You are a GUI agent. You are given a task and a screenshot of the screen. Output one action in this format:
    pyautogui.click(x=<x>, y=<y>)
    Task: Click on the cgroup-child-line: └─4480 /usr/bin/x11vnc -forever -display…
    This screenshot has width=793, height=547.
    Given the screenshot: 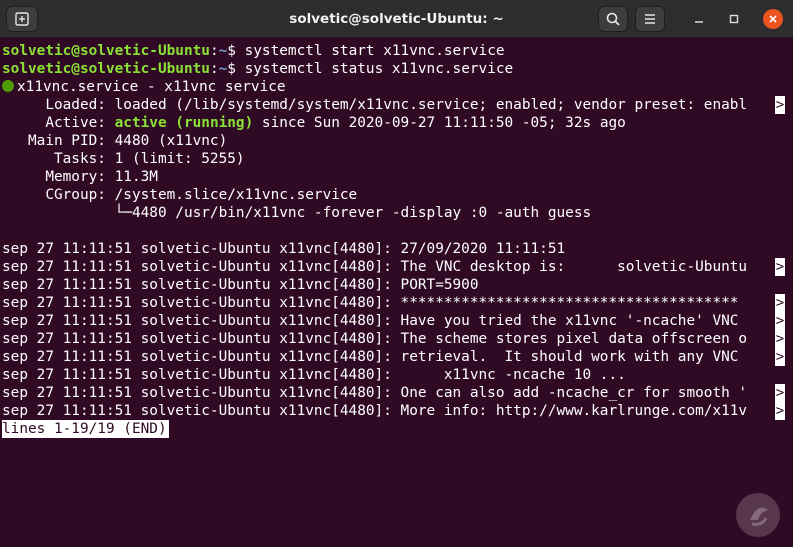 What is the action you would take?
    pyautogui.click(x=297, y=213)
    